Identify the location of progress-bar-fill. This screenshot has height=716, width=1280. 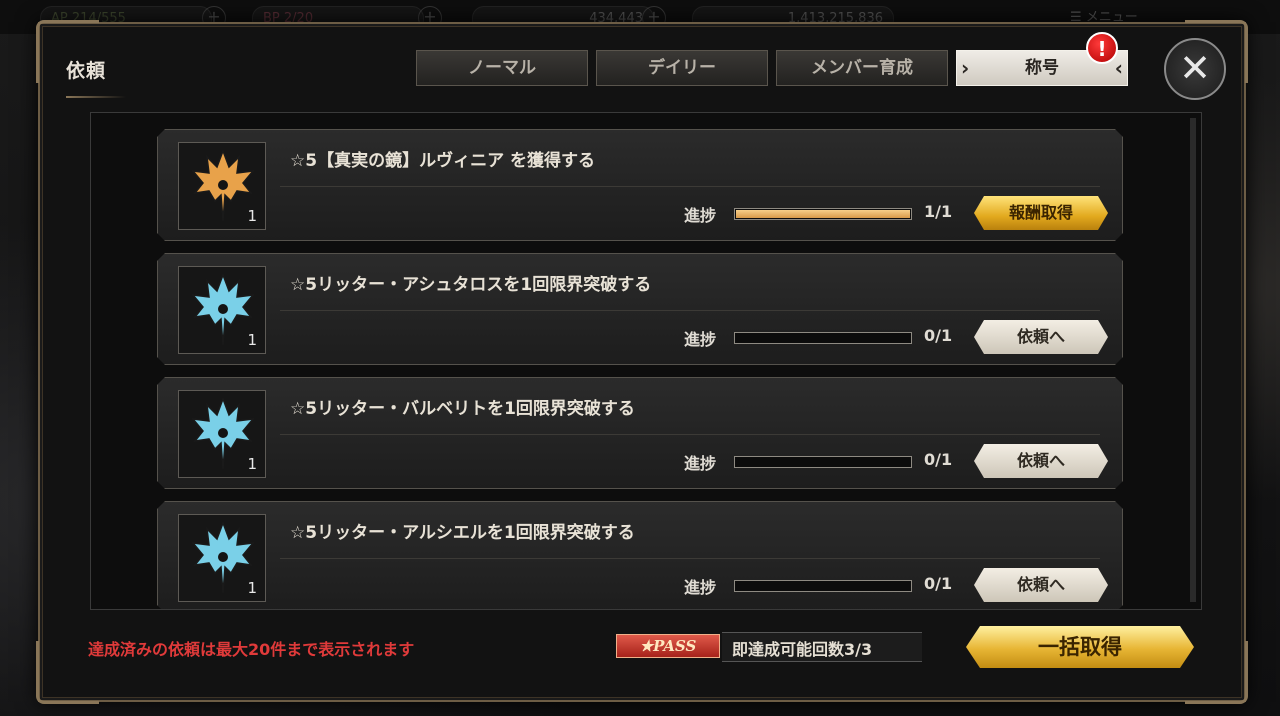
(823, 214).